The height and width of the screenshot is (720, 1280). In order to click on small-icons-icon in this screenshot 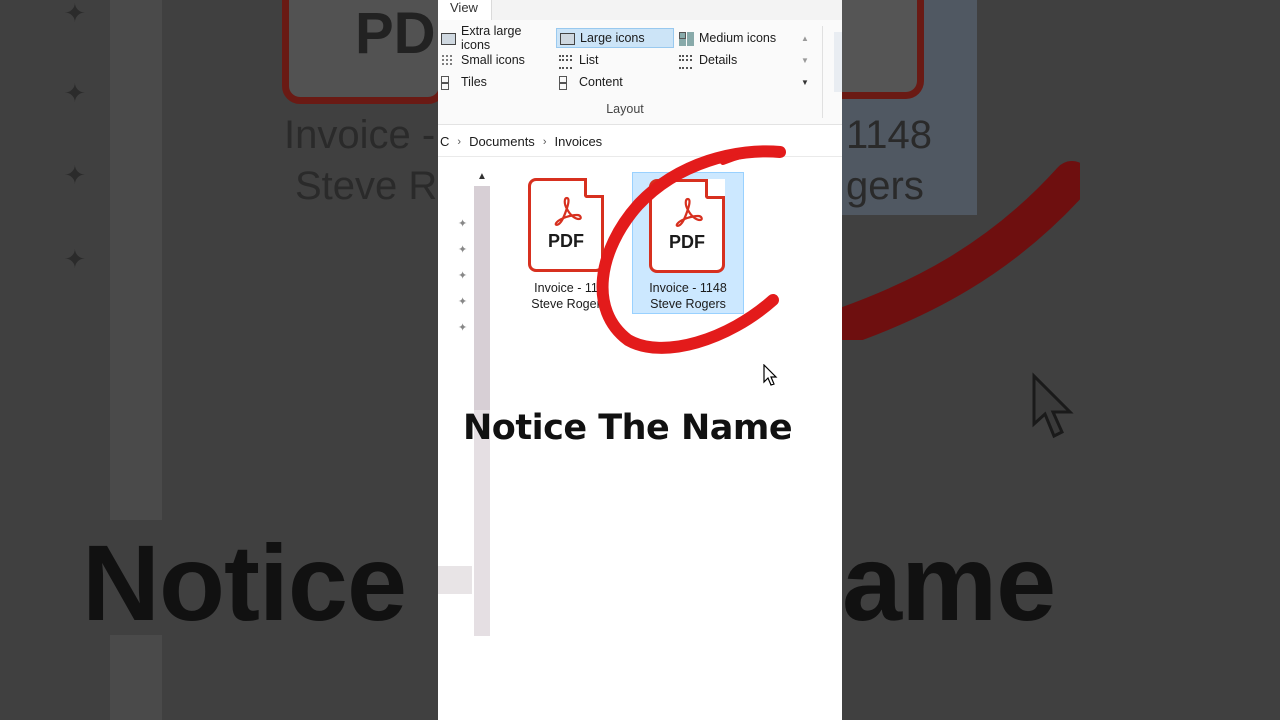, I will do `click(448, 60)`.